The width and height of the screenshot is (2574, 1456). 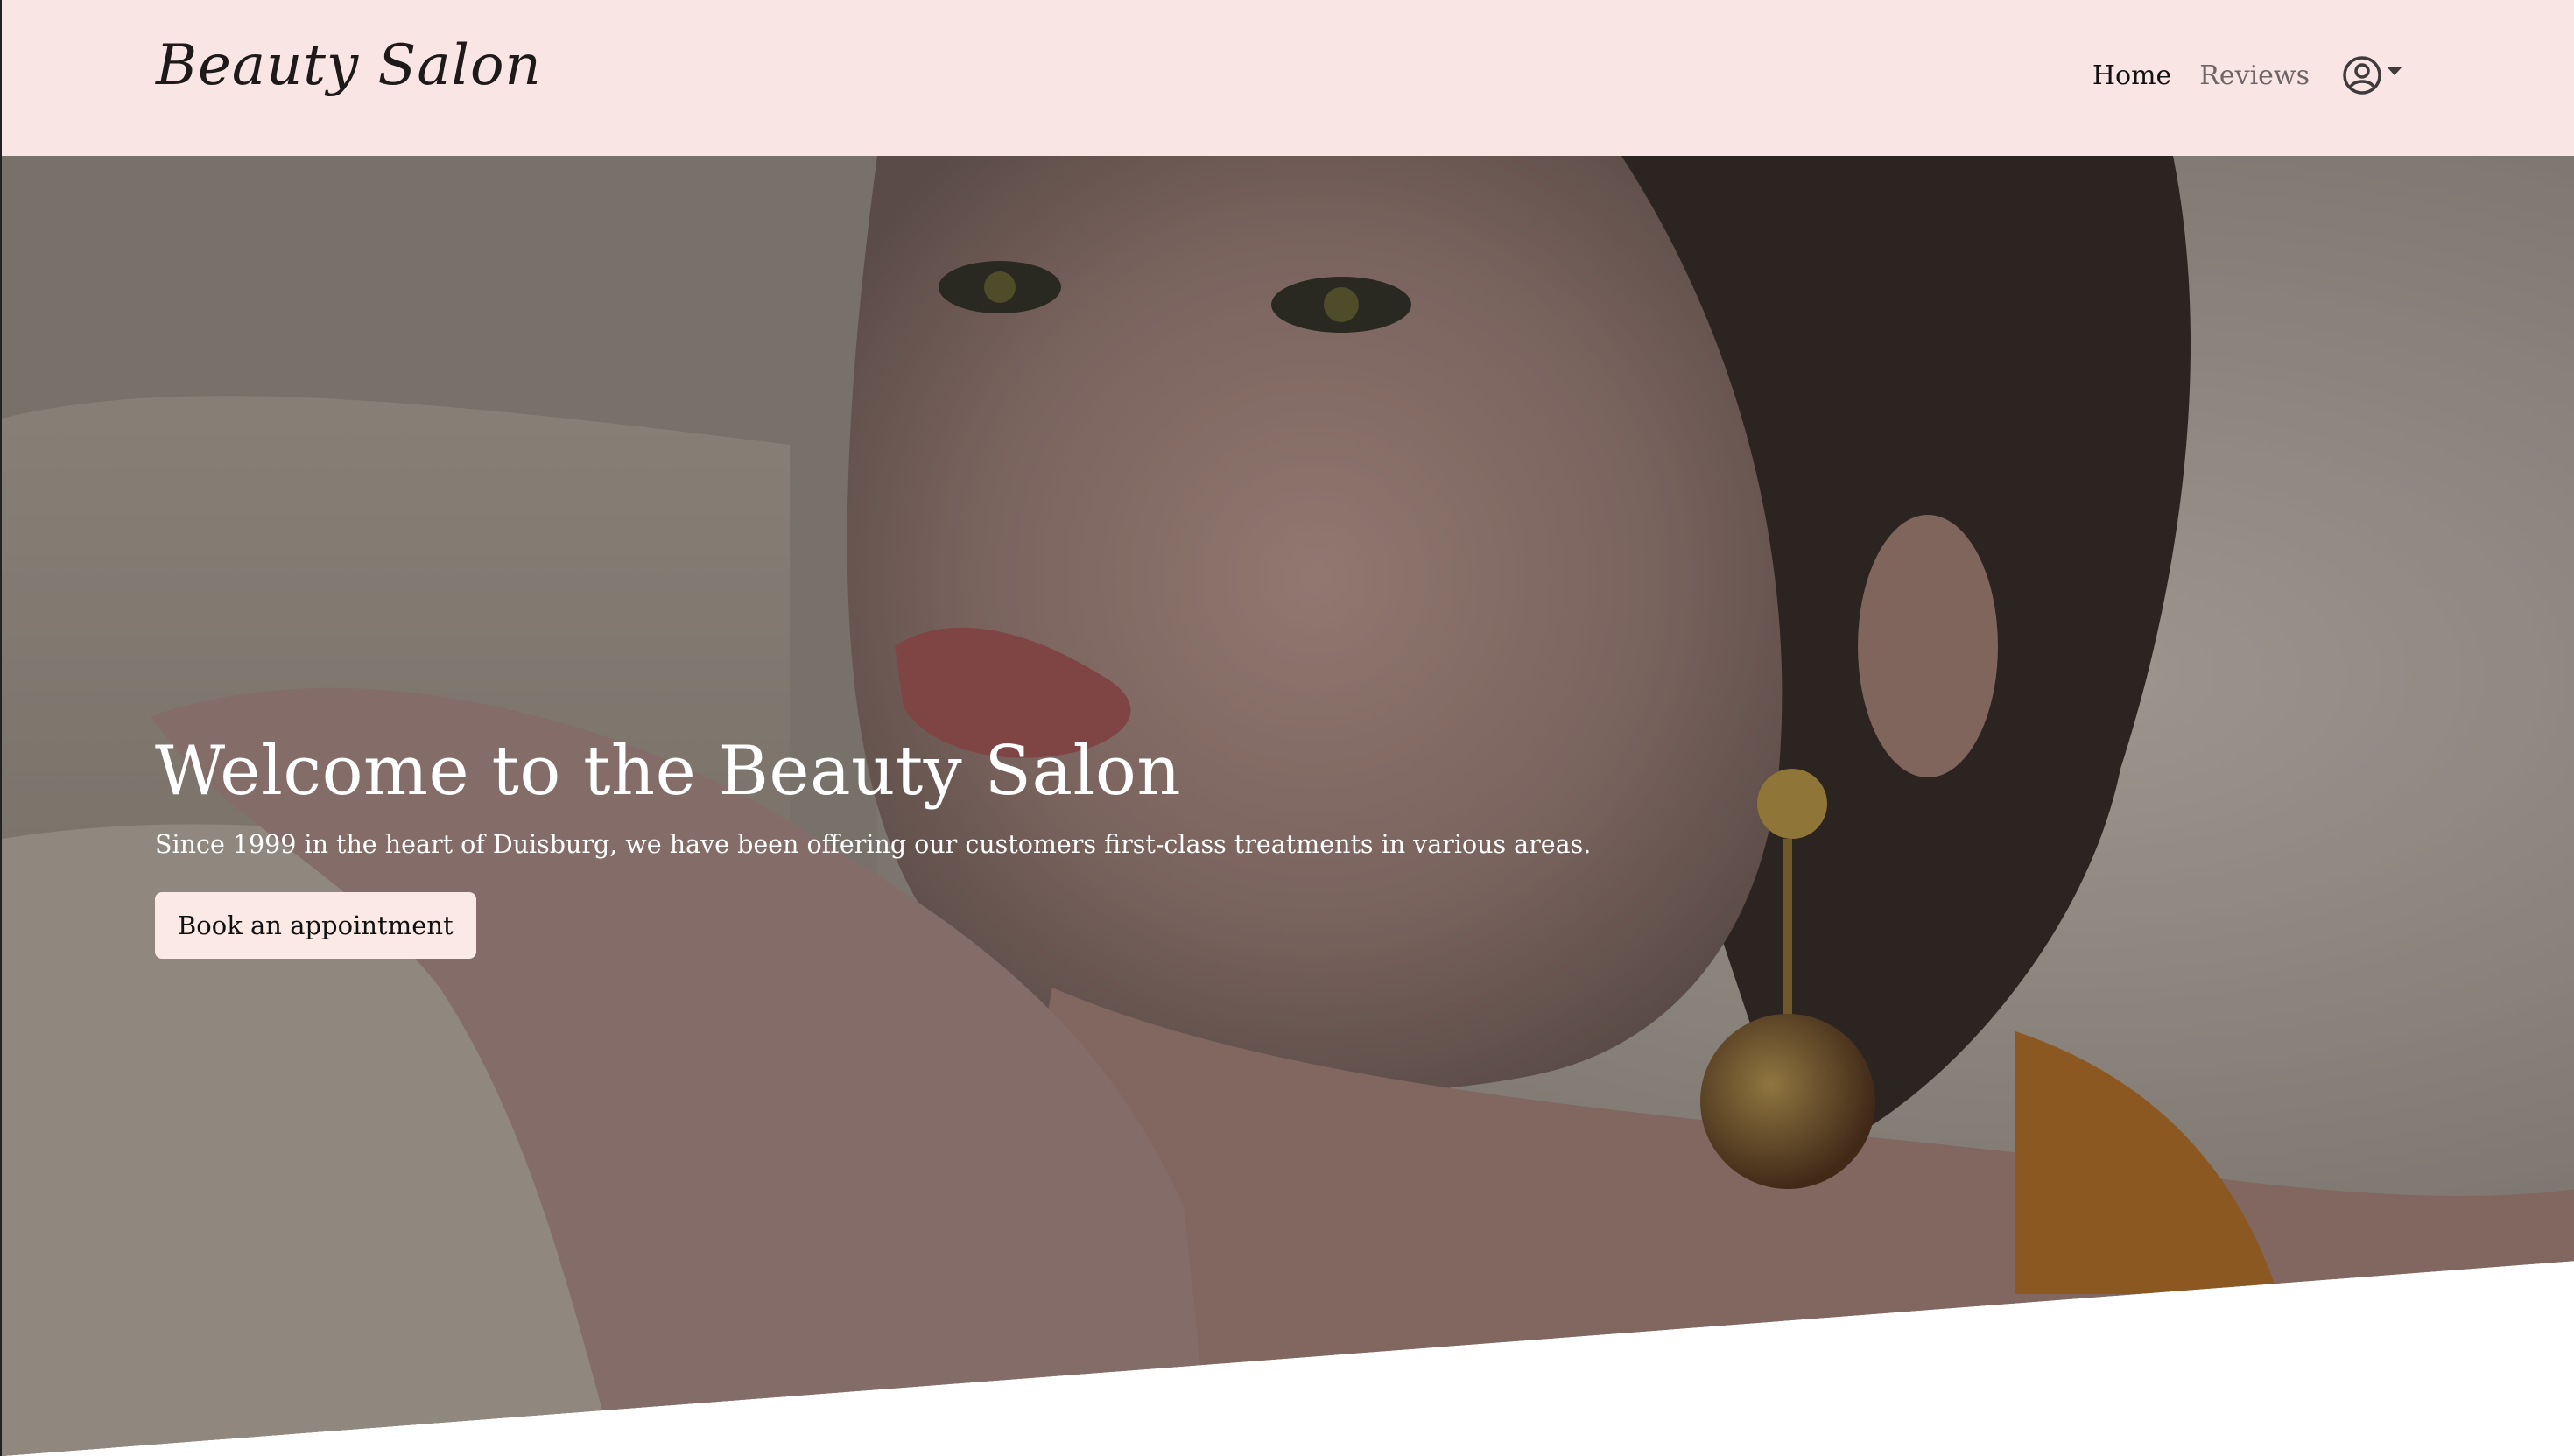 I want to click on nav-link-reviews: Reviews, so click(x=2254, y=75).